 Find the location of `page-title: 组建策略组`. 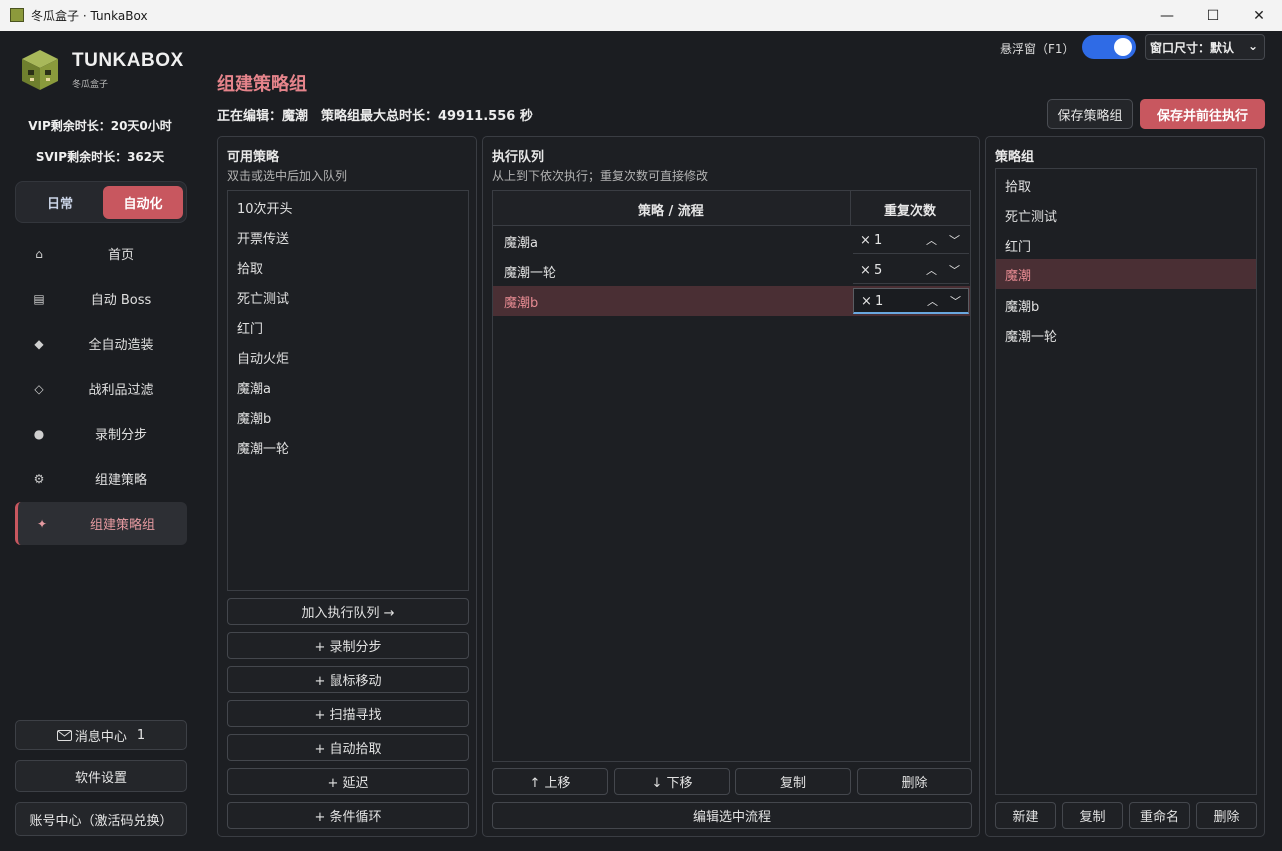

page-title: 组建策略组 is located at coordinates (262, 84).